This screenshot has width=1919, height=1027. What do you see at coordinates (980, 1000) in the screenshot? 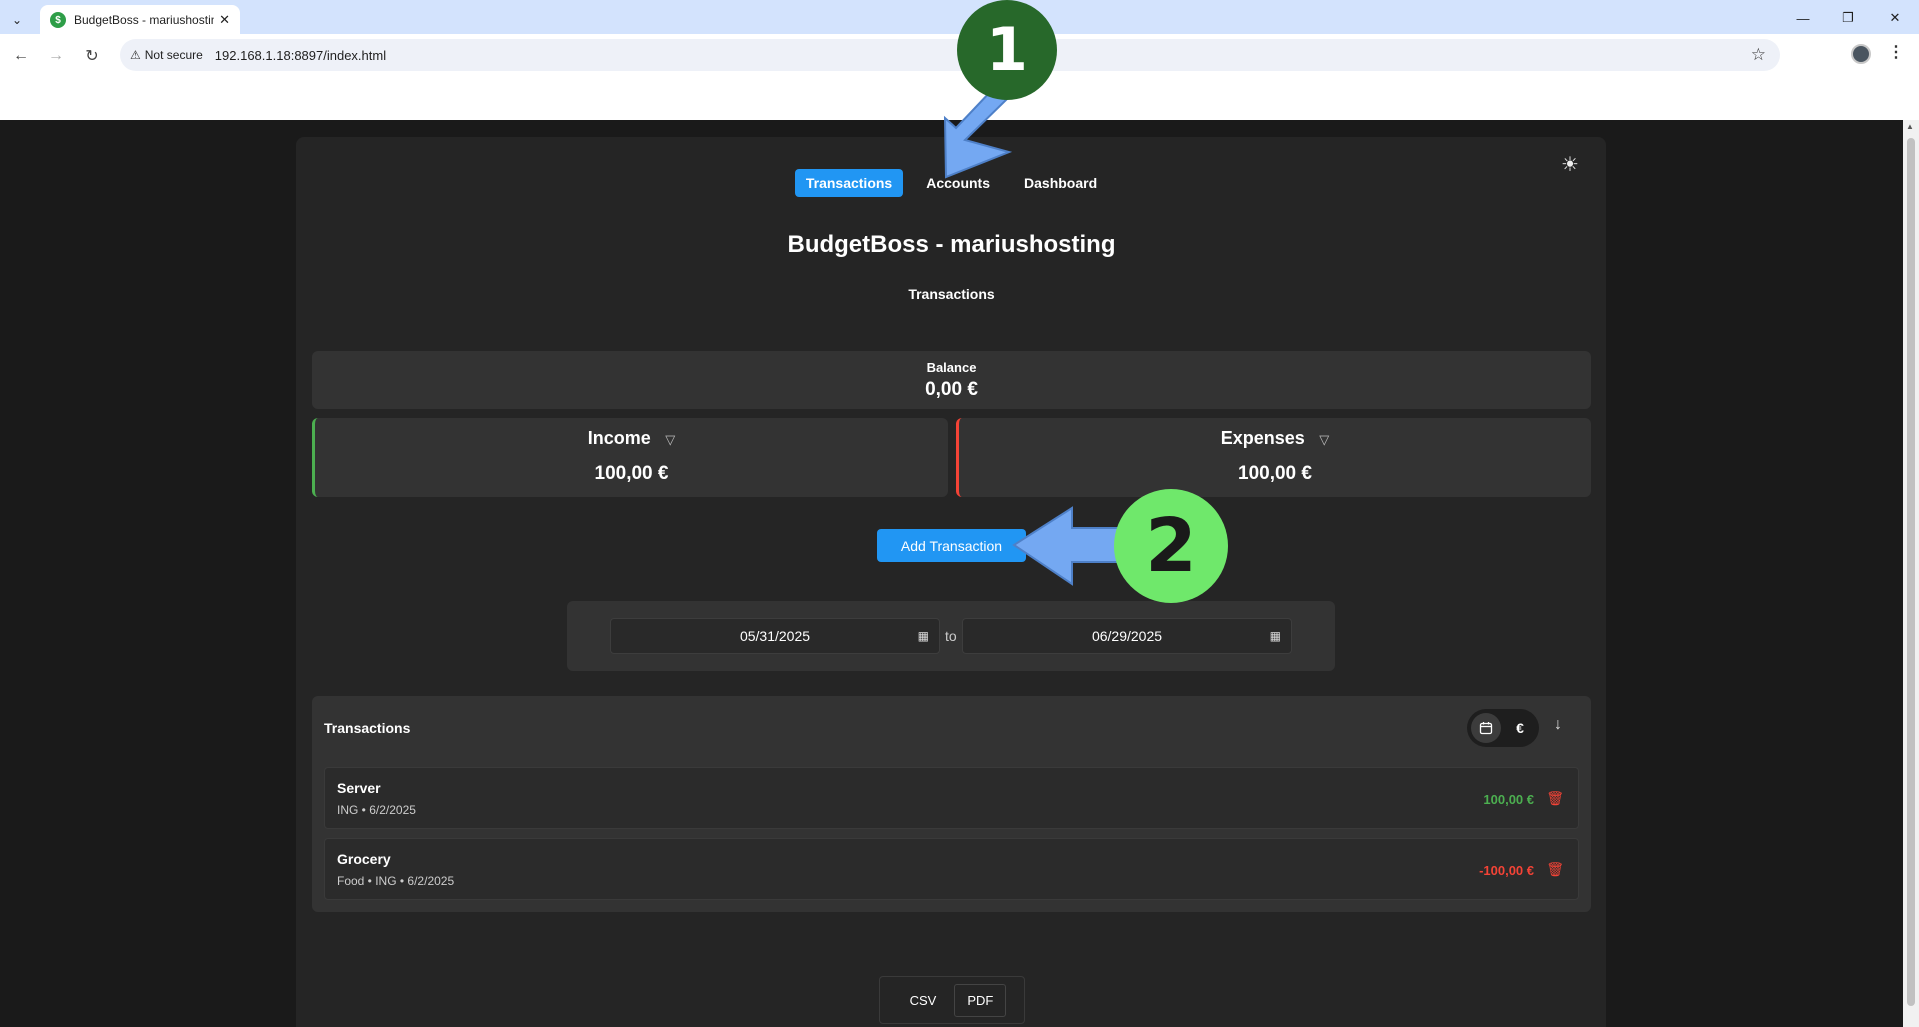
I see `pdf-export-button: PDF` at bounding box center [980, 1000].